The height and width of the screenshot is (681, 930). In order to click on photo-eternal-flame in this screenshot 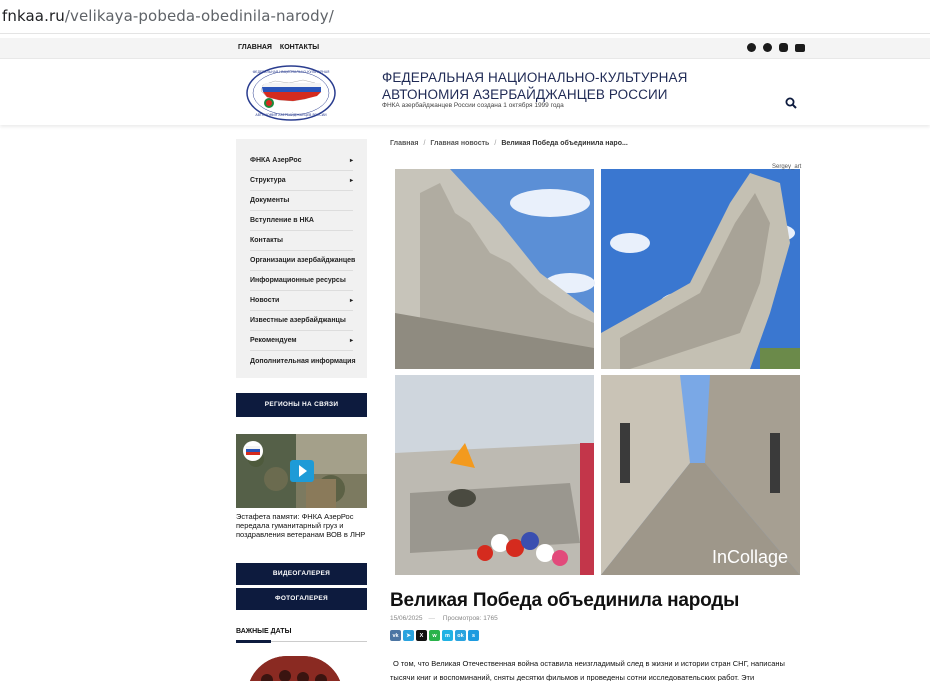, I will do `click(494, 475)`.